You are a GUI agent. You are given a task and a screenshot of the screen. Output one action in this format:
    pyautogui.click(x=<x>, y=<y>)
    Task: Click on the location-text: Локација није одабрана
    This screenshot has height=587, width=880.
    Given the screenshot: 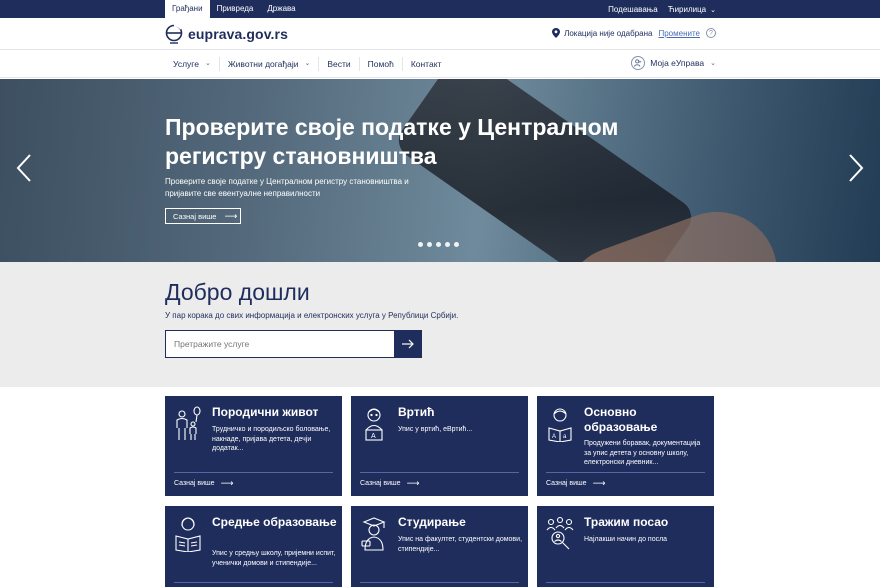 What is the action you would take?
    pyautogui.click(x=608, y=33)
    